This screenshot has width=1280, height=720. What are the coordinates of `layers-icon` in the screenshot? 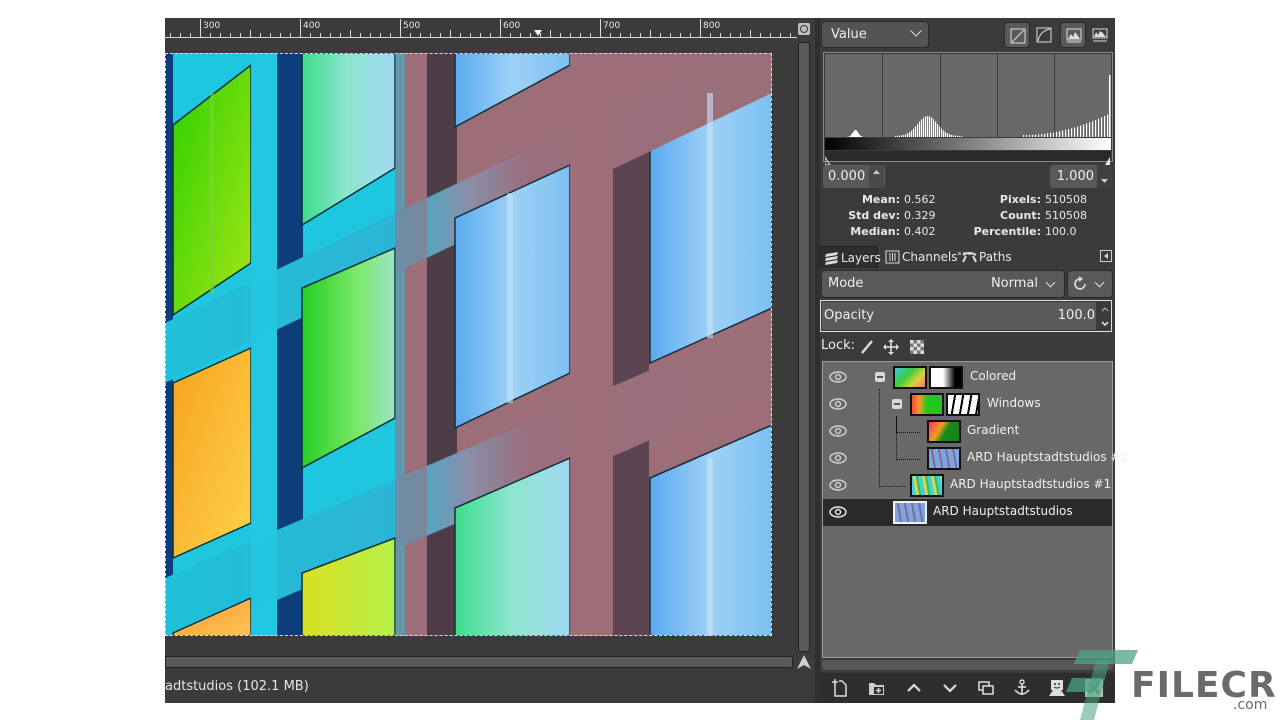 It's located at (831, 258).